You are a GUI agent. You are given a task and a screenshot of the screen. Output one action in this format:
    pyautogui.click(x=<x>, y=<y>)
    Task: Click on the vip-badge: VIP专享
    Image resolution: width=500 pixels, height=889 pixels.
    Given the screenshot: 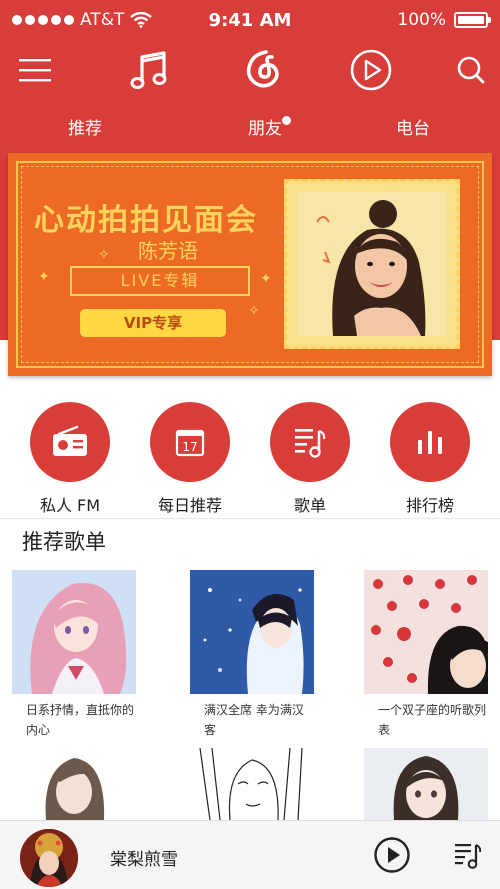 What is the action you would take?
    pyautogui.click(x=153, y=323)
    